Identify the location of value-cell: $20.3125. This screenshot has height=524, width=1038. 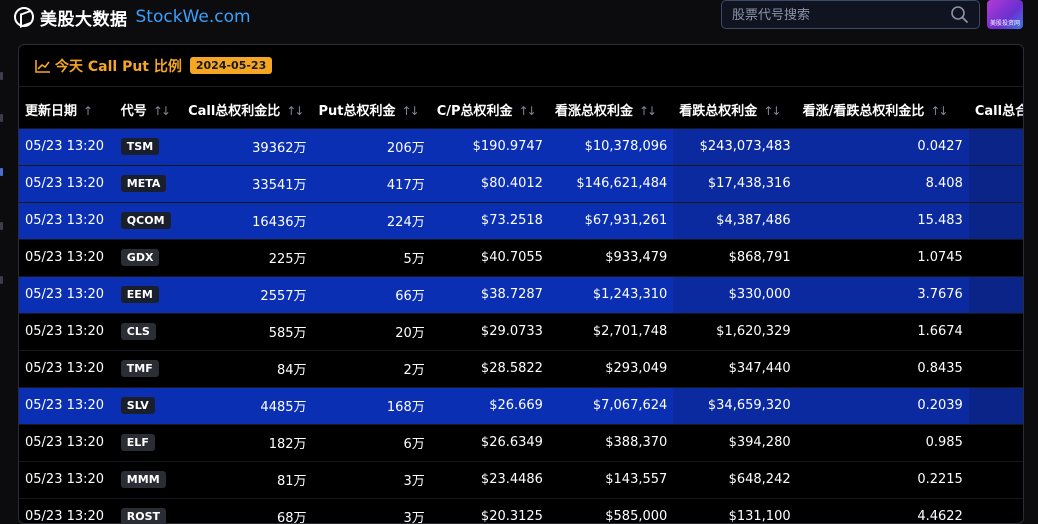
(489, 510).